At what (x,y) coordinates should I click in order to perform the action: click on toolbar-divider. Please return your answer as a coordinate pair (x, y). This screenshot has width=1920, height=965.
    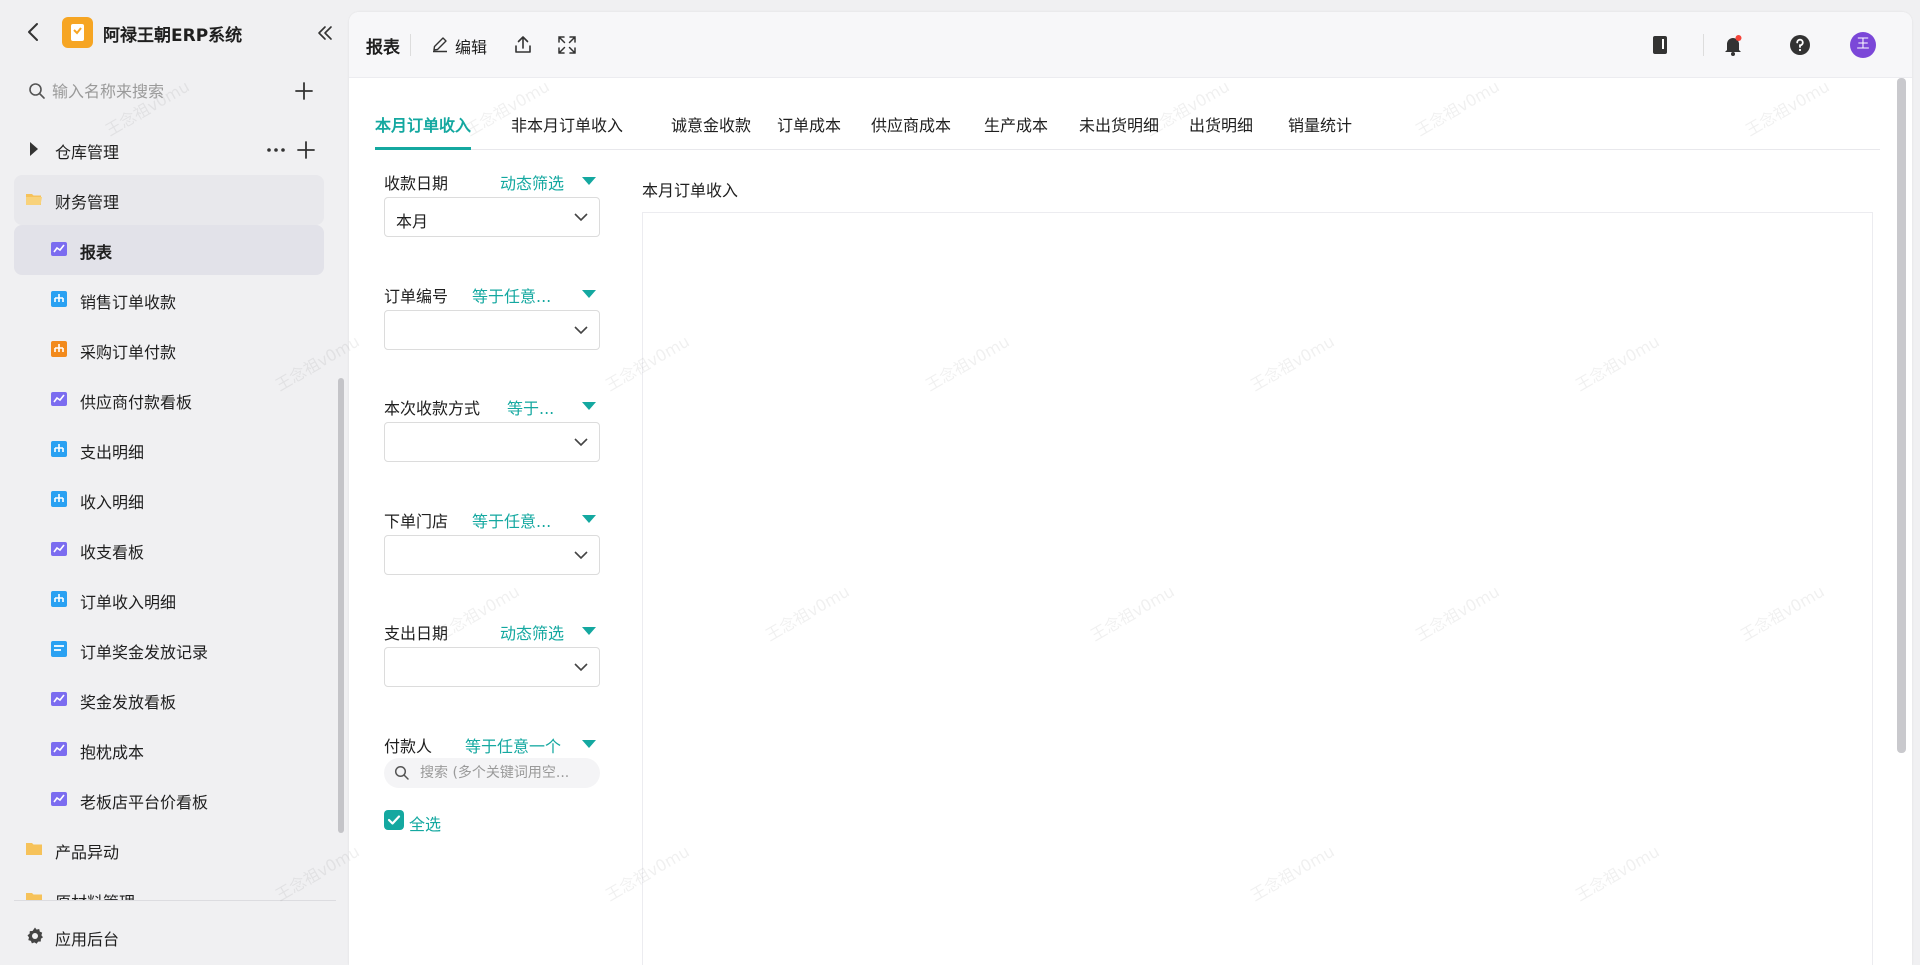
    Looking at the image, I should click on (1703, 45).